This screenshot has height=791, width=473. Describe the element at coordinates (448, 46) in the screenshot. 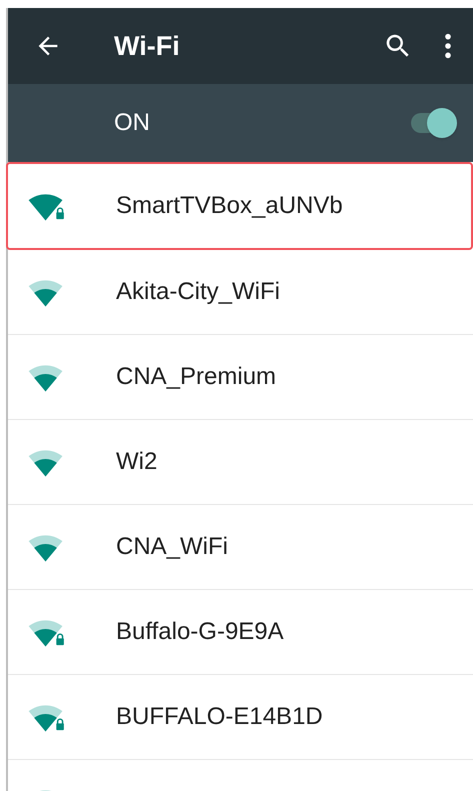

I see `more-options-icon` at that location.